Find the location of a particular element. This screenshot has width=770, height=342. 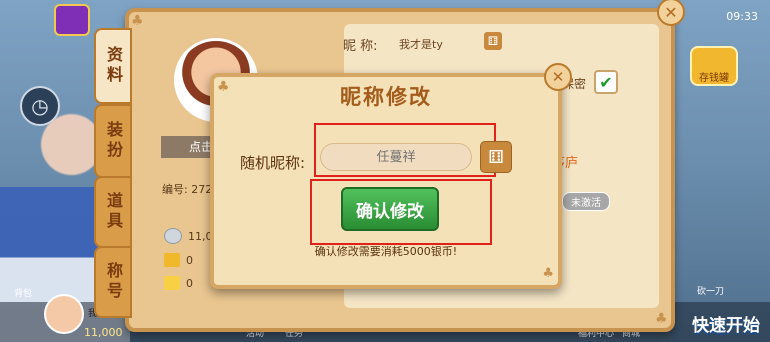

tab-outfit: 装扮 is located at coordinates (113, 141).